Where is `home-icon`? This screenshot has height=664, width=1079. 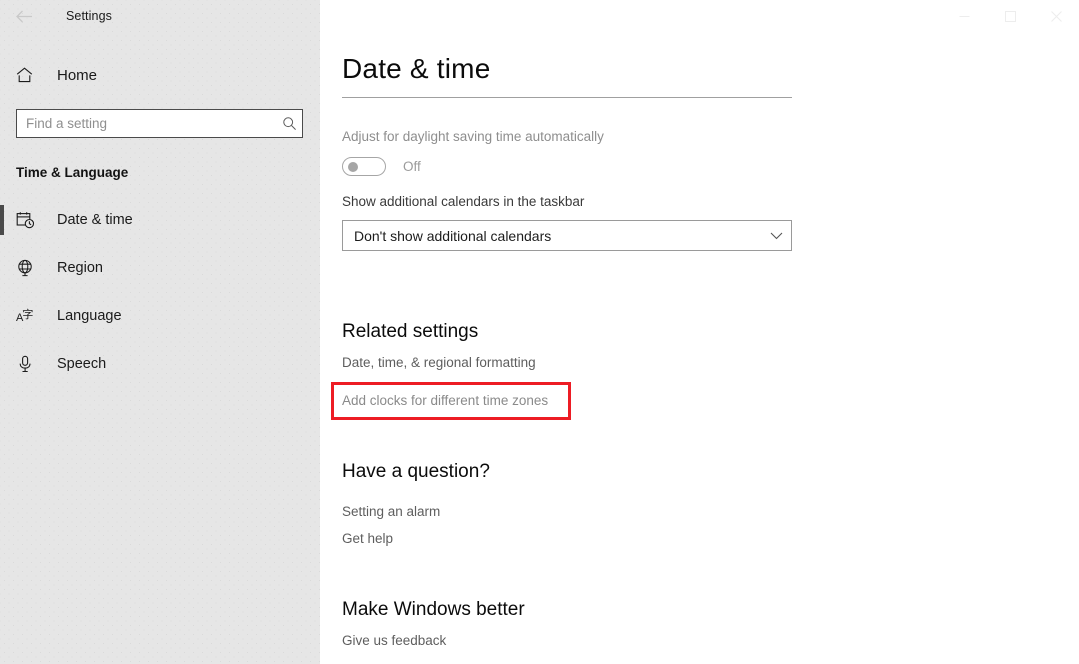 home-icon is located at coordinates (28, 75).